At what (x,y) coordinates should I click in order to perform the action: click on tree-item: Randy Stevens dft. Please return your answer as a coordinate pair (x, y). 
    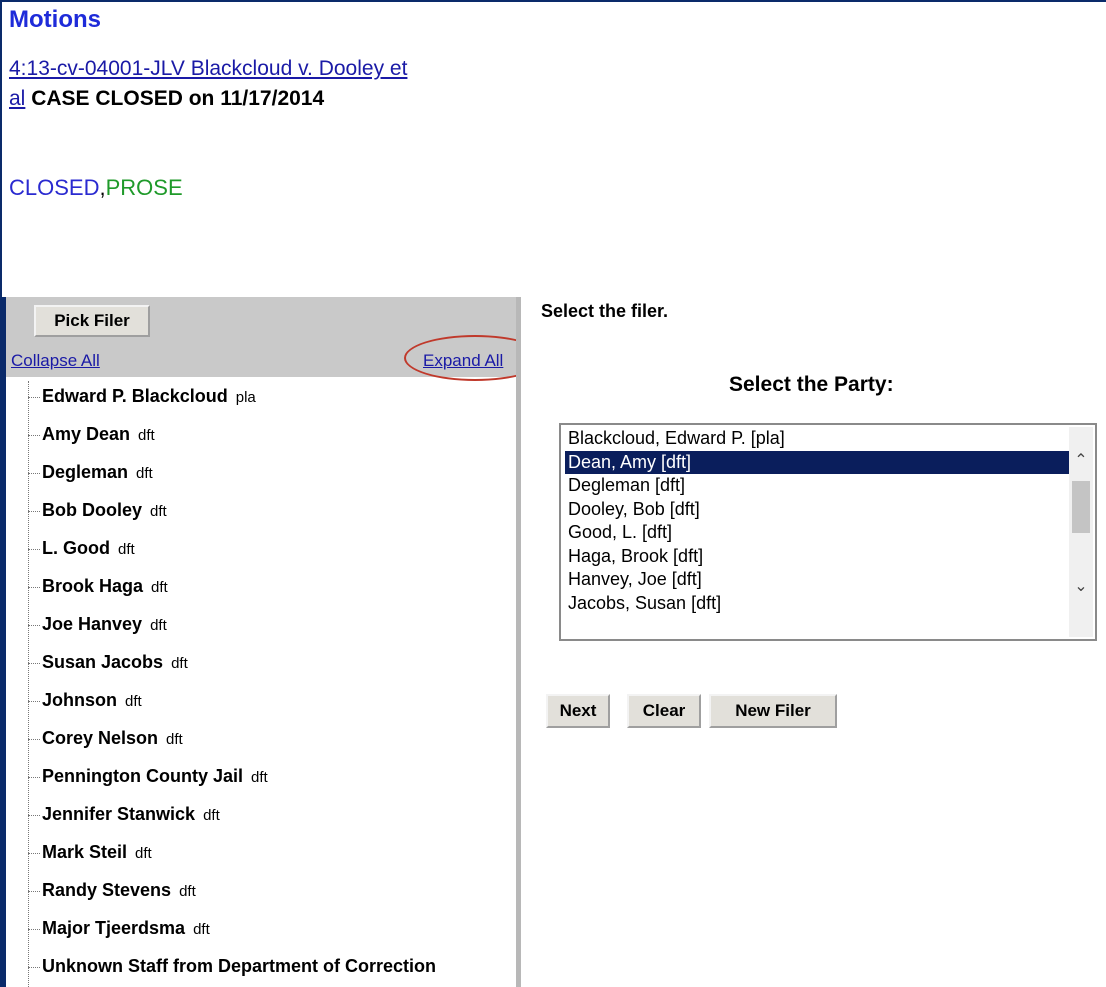
    Looking at the image, I should click on (112, 890).